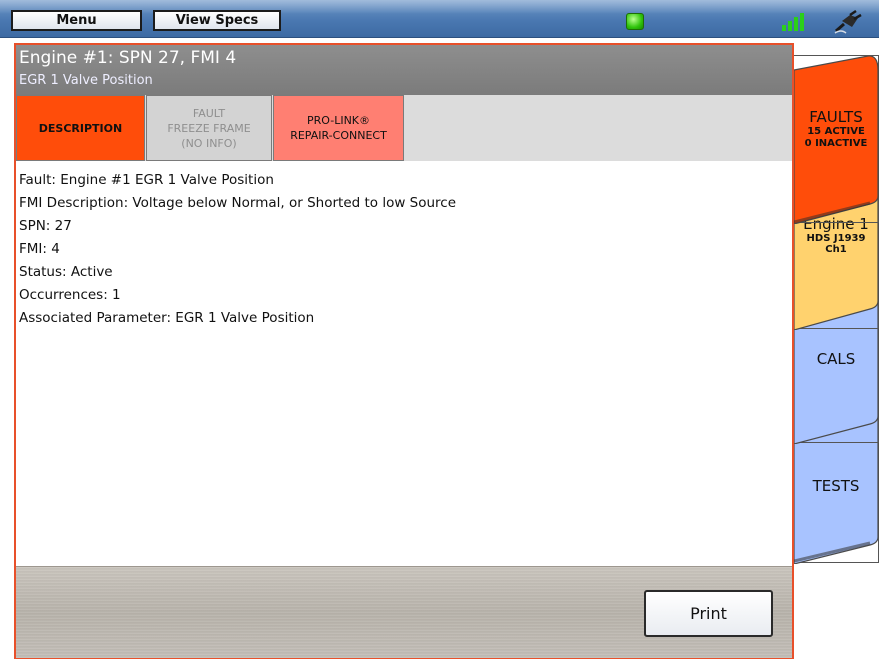  I want to click on menu-button: Menu, so click(76, 20).